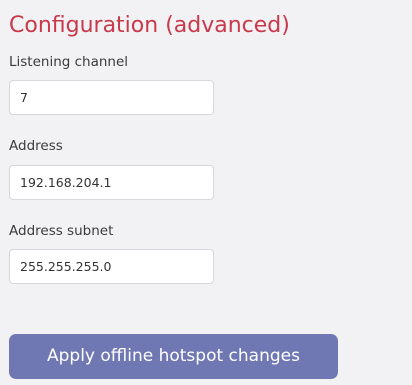  Describe the element at coordinates (149, 25) in the screenshot. I see `section-title: Configuration (advanced)` at that location.